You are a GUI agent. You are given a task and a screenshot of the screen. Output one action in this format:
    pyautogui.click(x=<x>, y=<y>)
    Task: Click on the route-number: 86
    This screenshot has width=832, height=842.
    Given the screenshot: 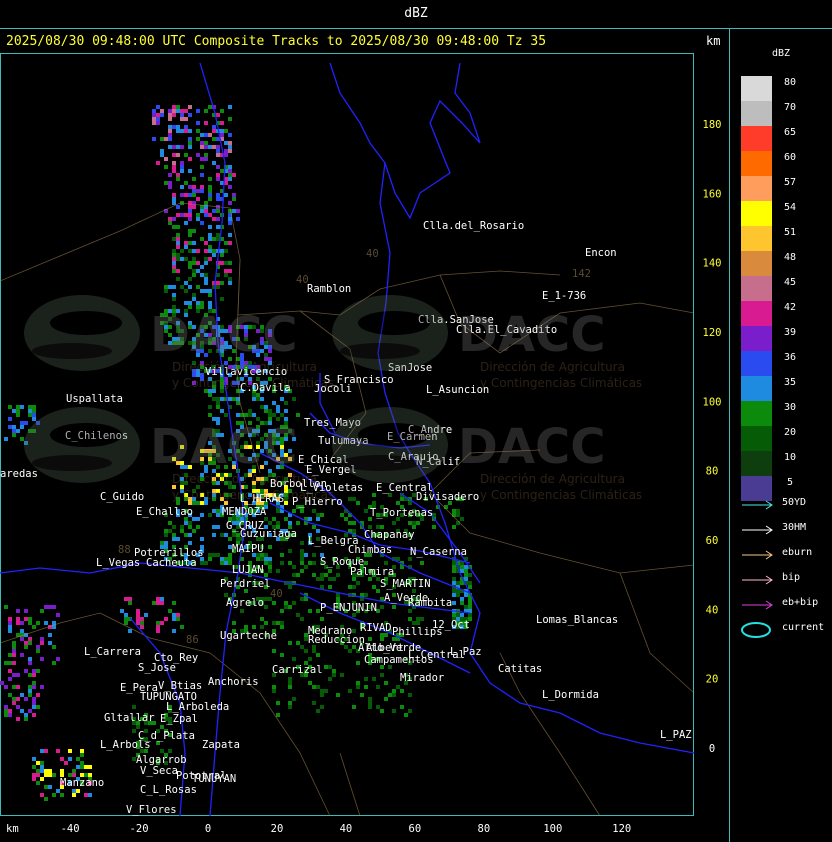 What is the action you would take?
    pyautogui.click(x=192, y=640)
    